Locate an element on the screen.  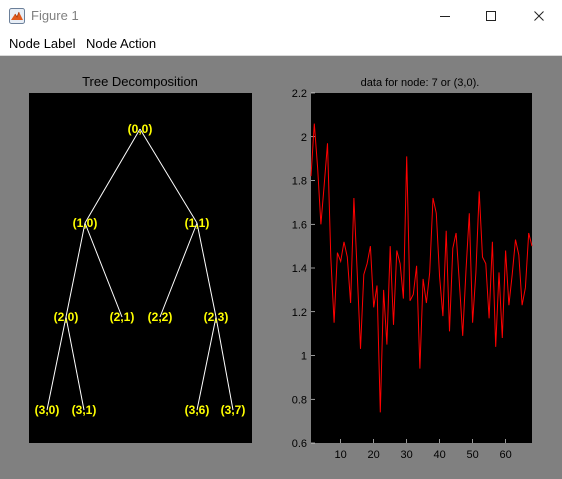
y-tick-label: 1.4 is located at coordinates (299, 269).